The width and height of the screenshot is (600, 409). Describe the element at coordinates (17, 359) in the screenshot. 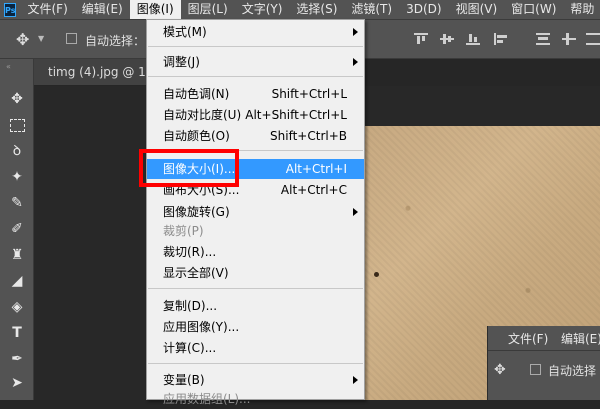

I see `pen-tool-icon: ✒` at that location.